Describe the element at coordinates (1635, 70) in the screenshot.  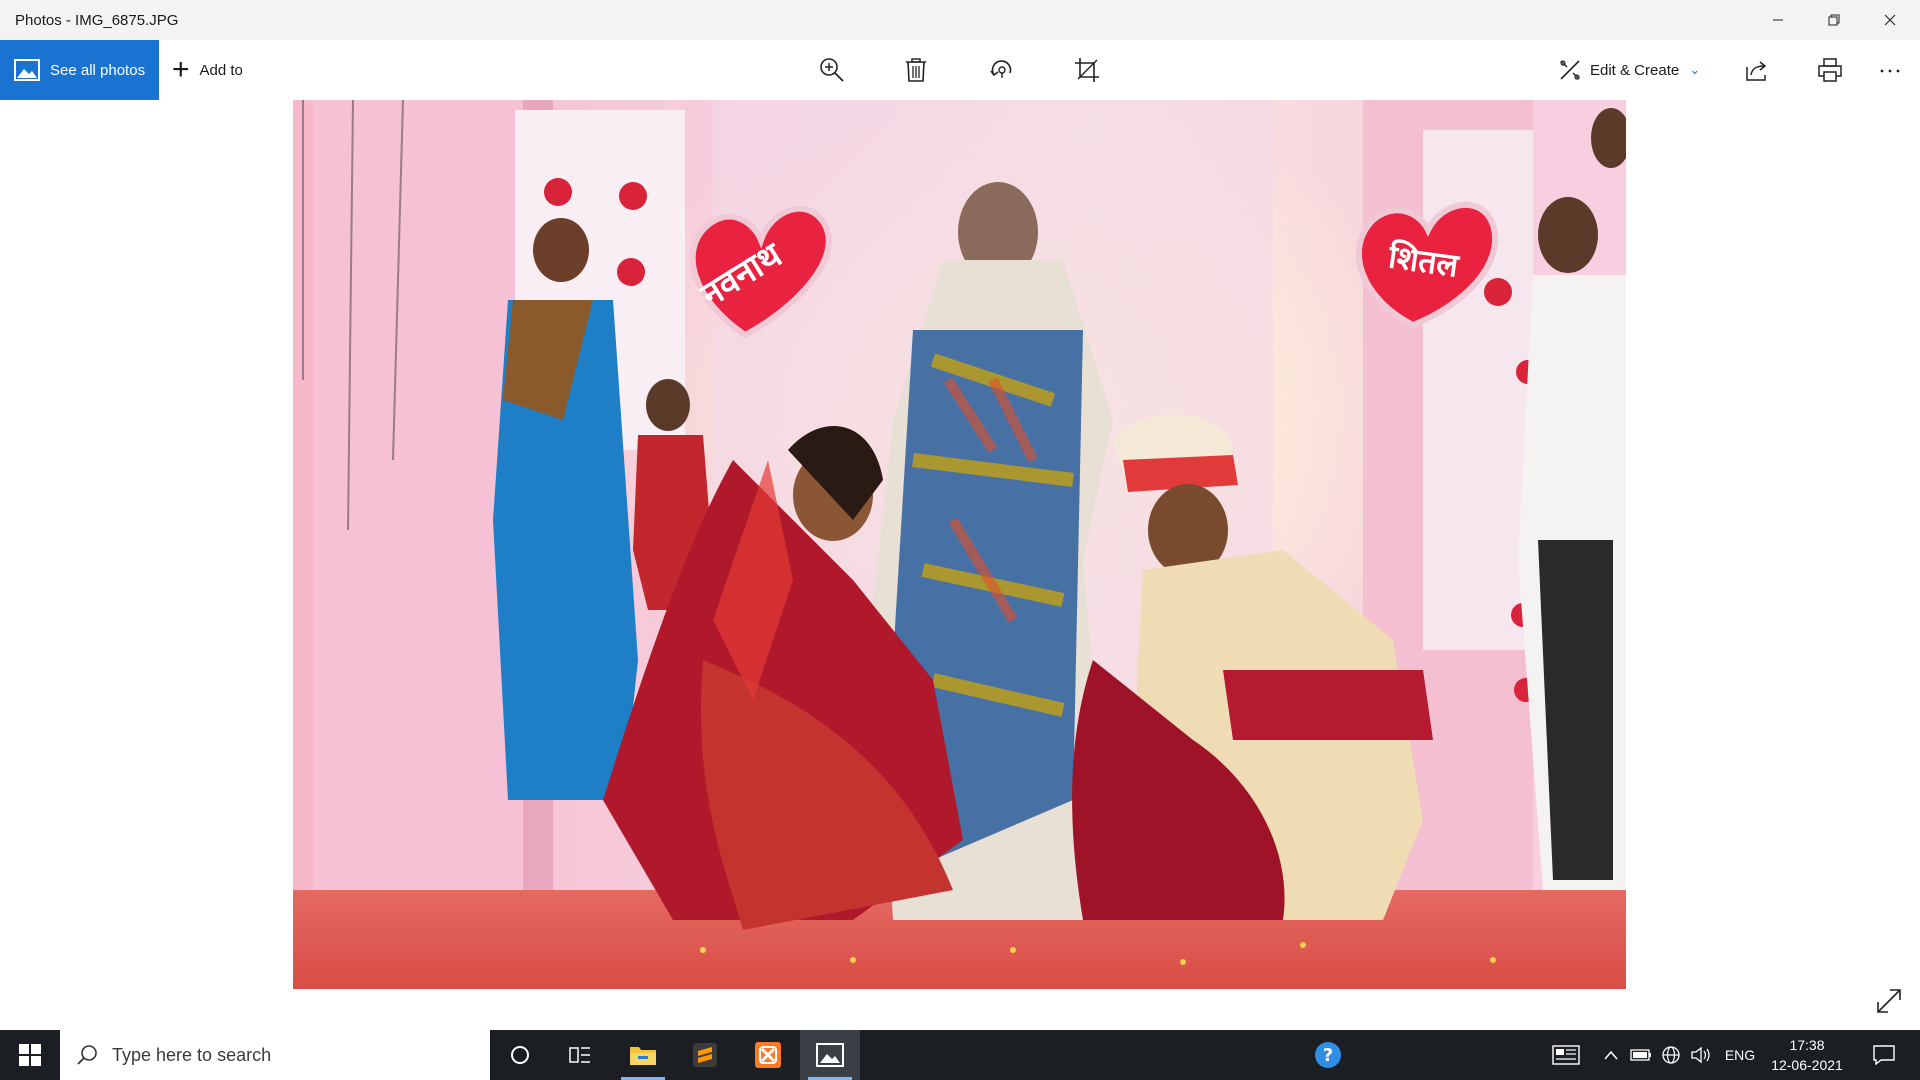
I see `edit-create-label: Edit & Create` at that location.